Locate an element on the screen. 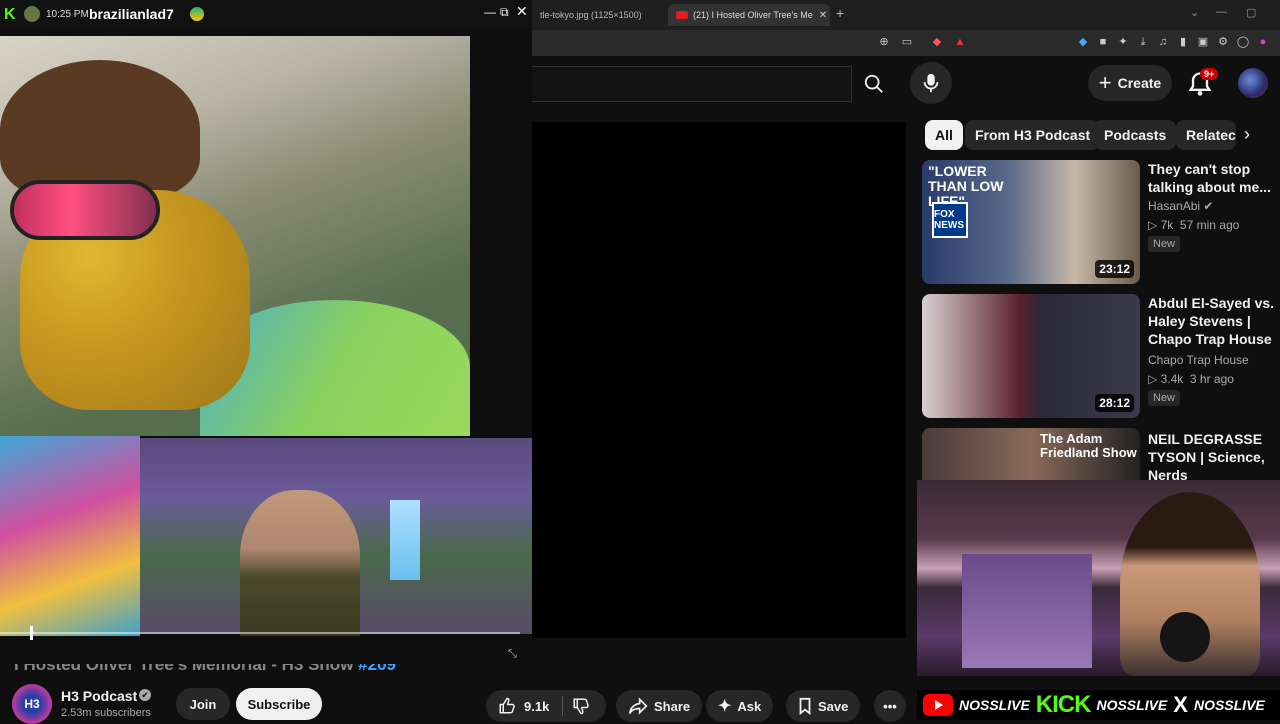  channel-name: HasanAbi is located at coordinates (1174, 206).